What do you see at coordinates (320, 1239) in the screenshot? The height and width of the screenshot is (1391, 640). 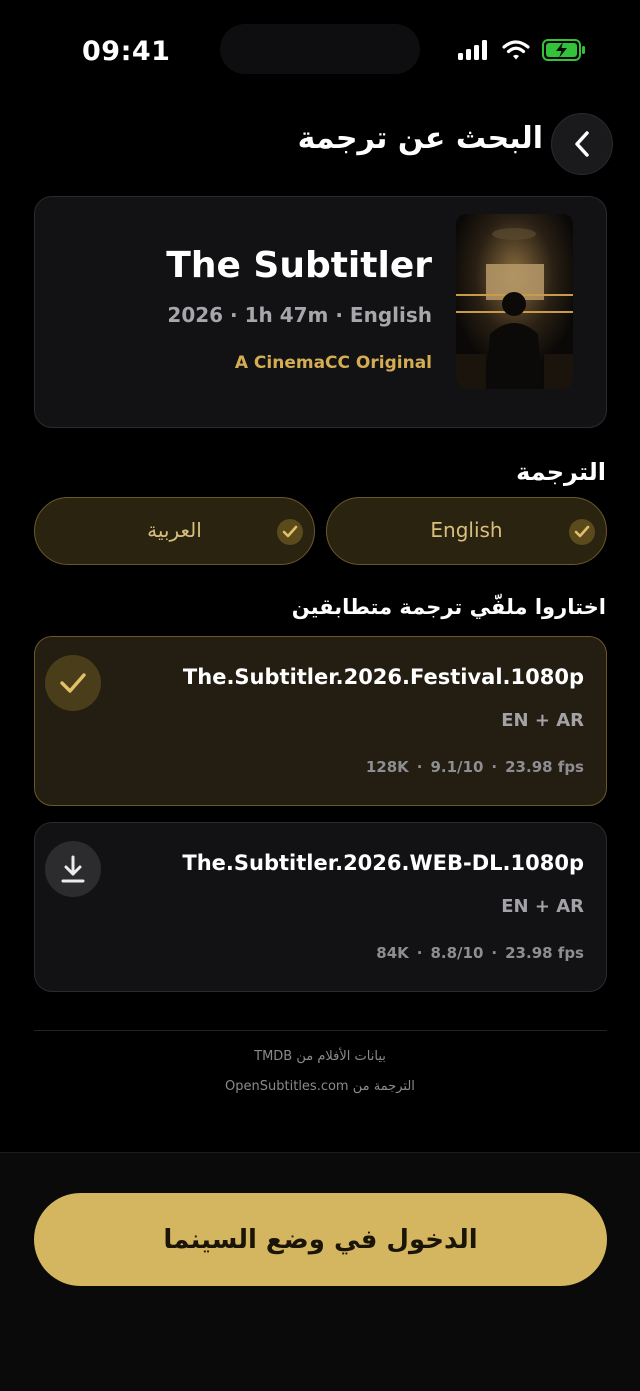 I see `enter-cinema-mode-button: الدخول في وضع السينما` at bounding box center [320, 1239].